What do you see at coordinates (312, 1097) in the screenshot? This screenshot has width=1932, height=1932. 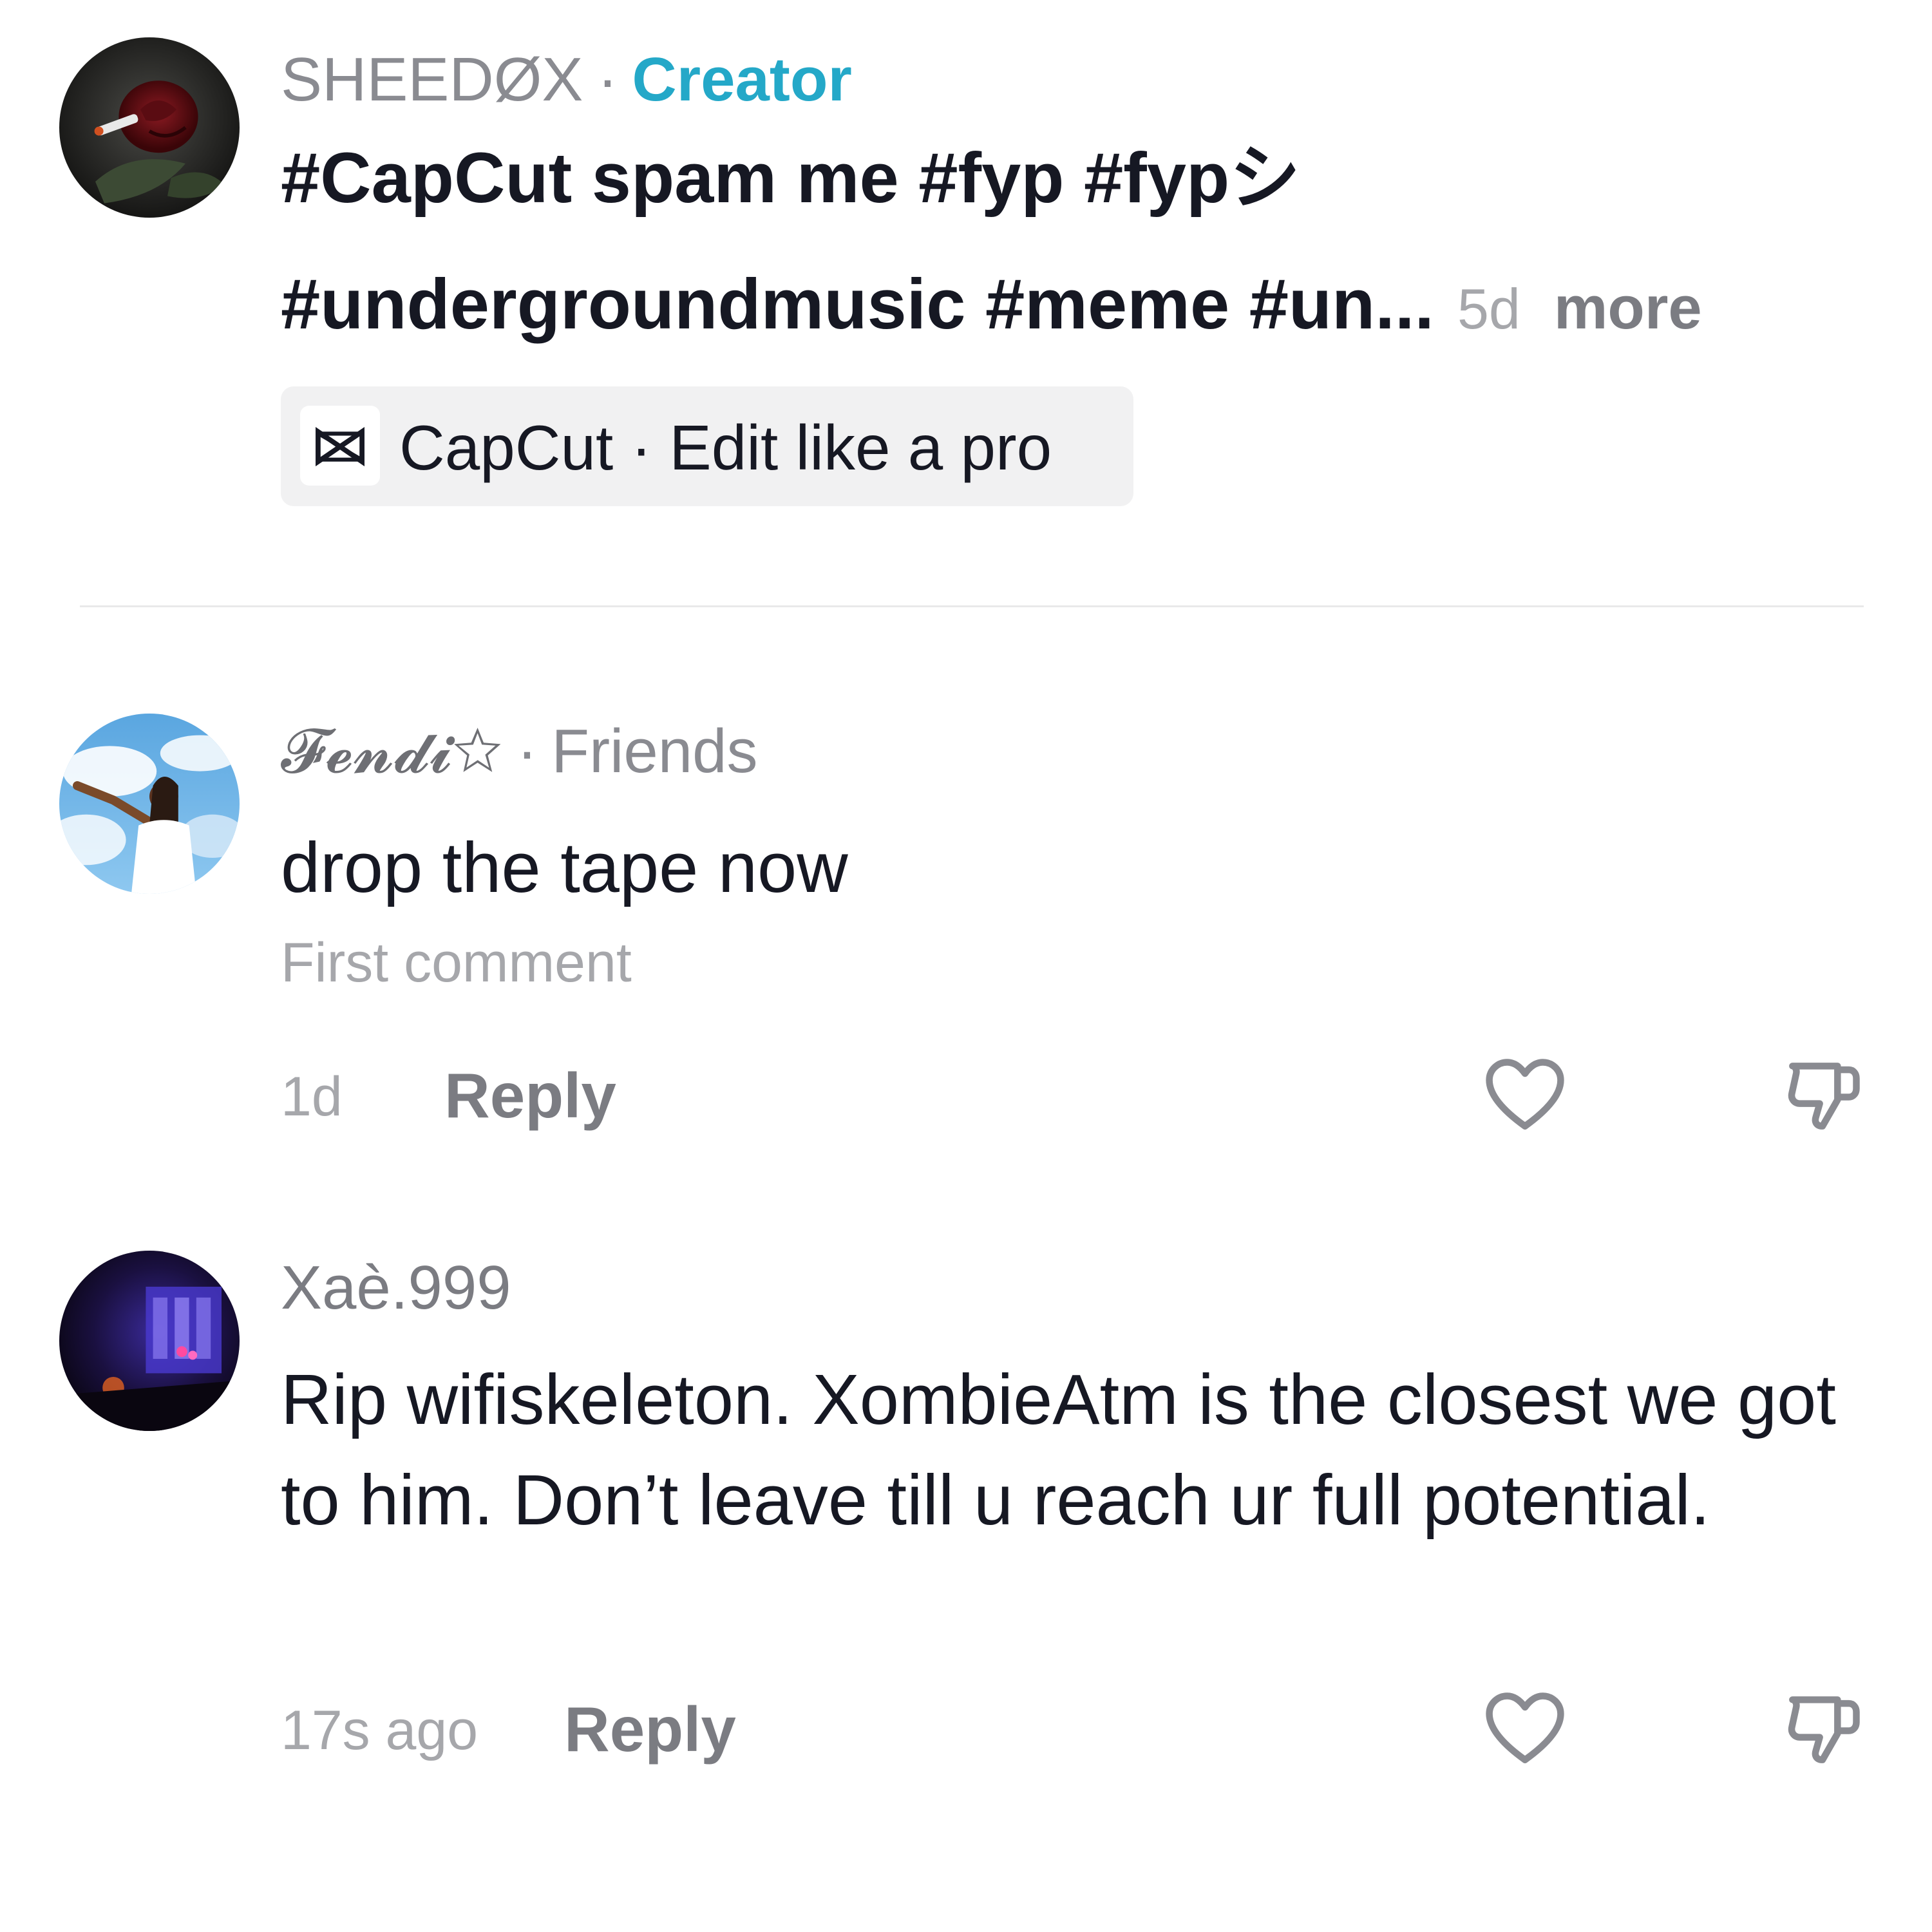 I see `comment-1-time: 1d` at bounding box center [312, 1097].